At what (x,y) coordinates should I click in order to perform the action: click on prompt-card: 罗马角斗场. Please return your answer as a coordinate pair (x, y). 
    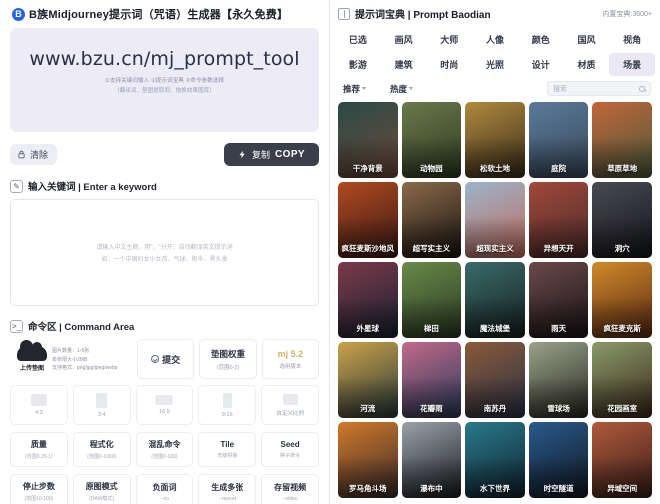
    Looking at the image, I should click on (368, 460).